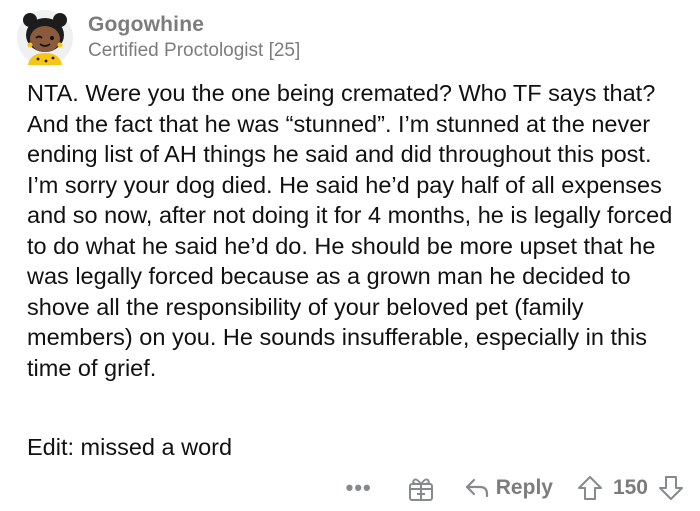  Describe the element at coordinates (630, 487) in the screenshot. I see `vote-score: 150` at that location.